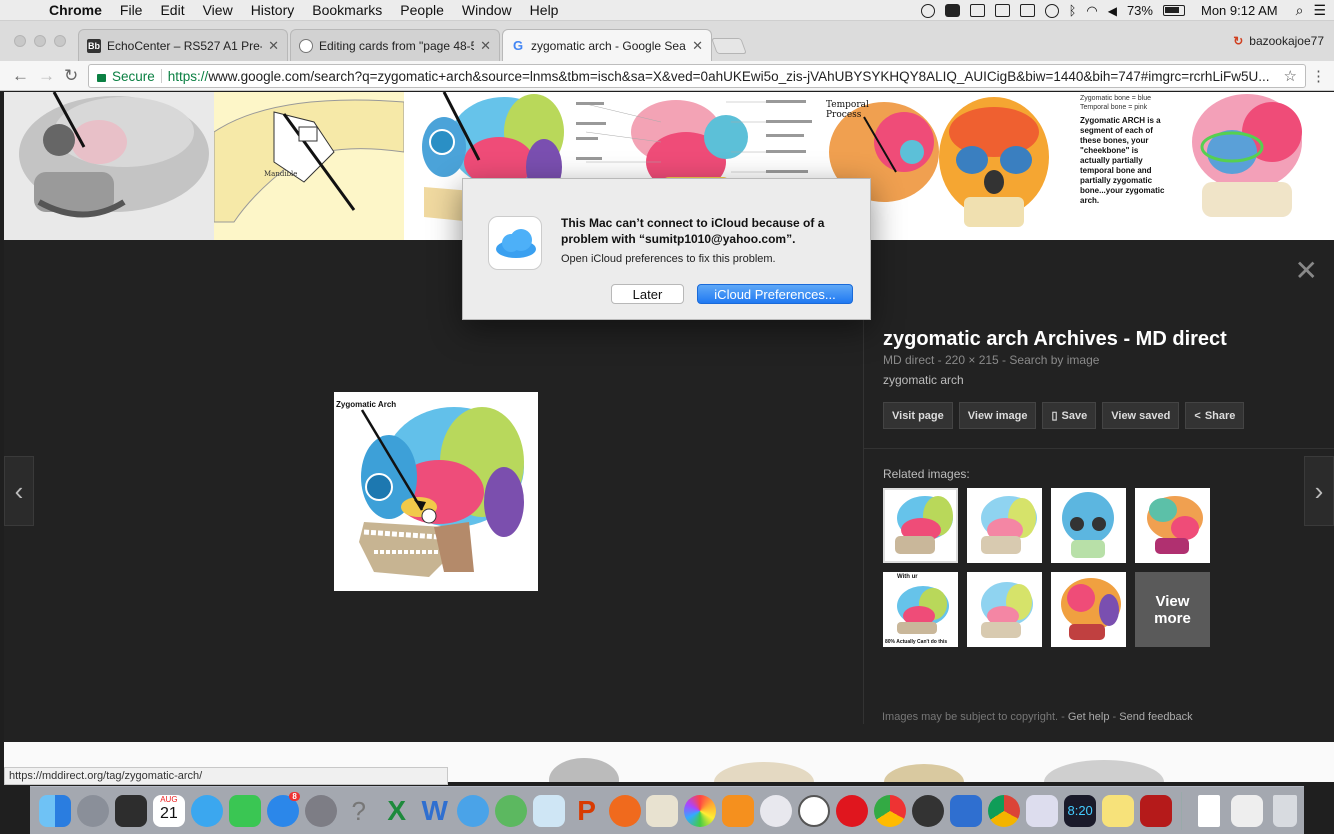 This screenshot has height=834, width=1334. What do you see at coordinates (1051, 10) in the screenshot?
I see `time-machine-icon` at bounding box center [1051, 10].